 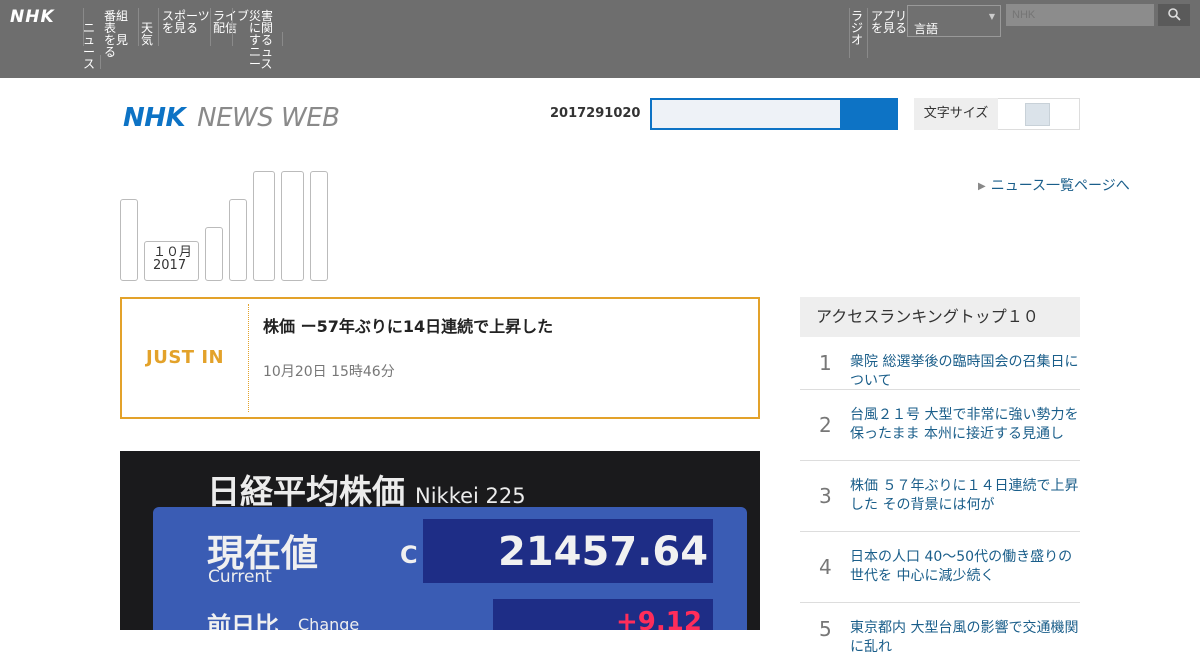 I want to click on nav-item-program: 番組表 を見る, so click(x=121, y=34).